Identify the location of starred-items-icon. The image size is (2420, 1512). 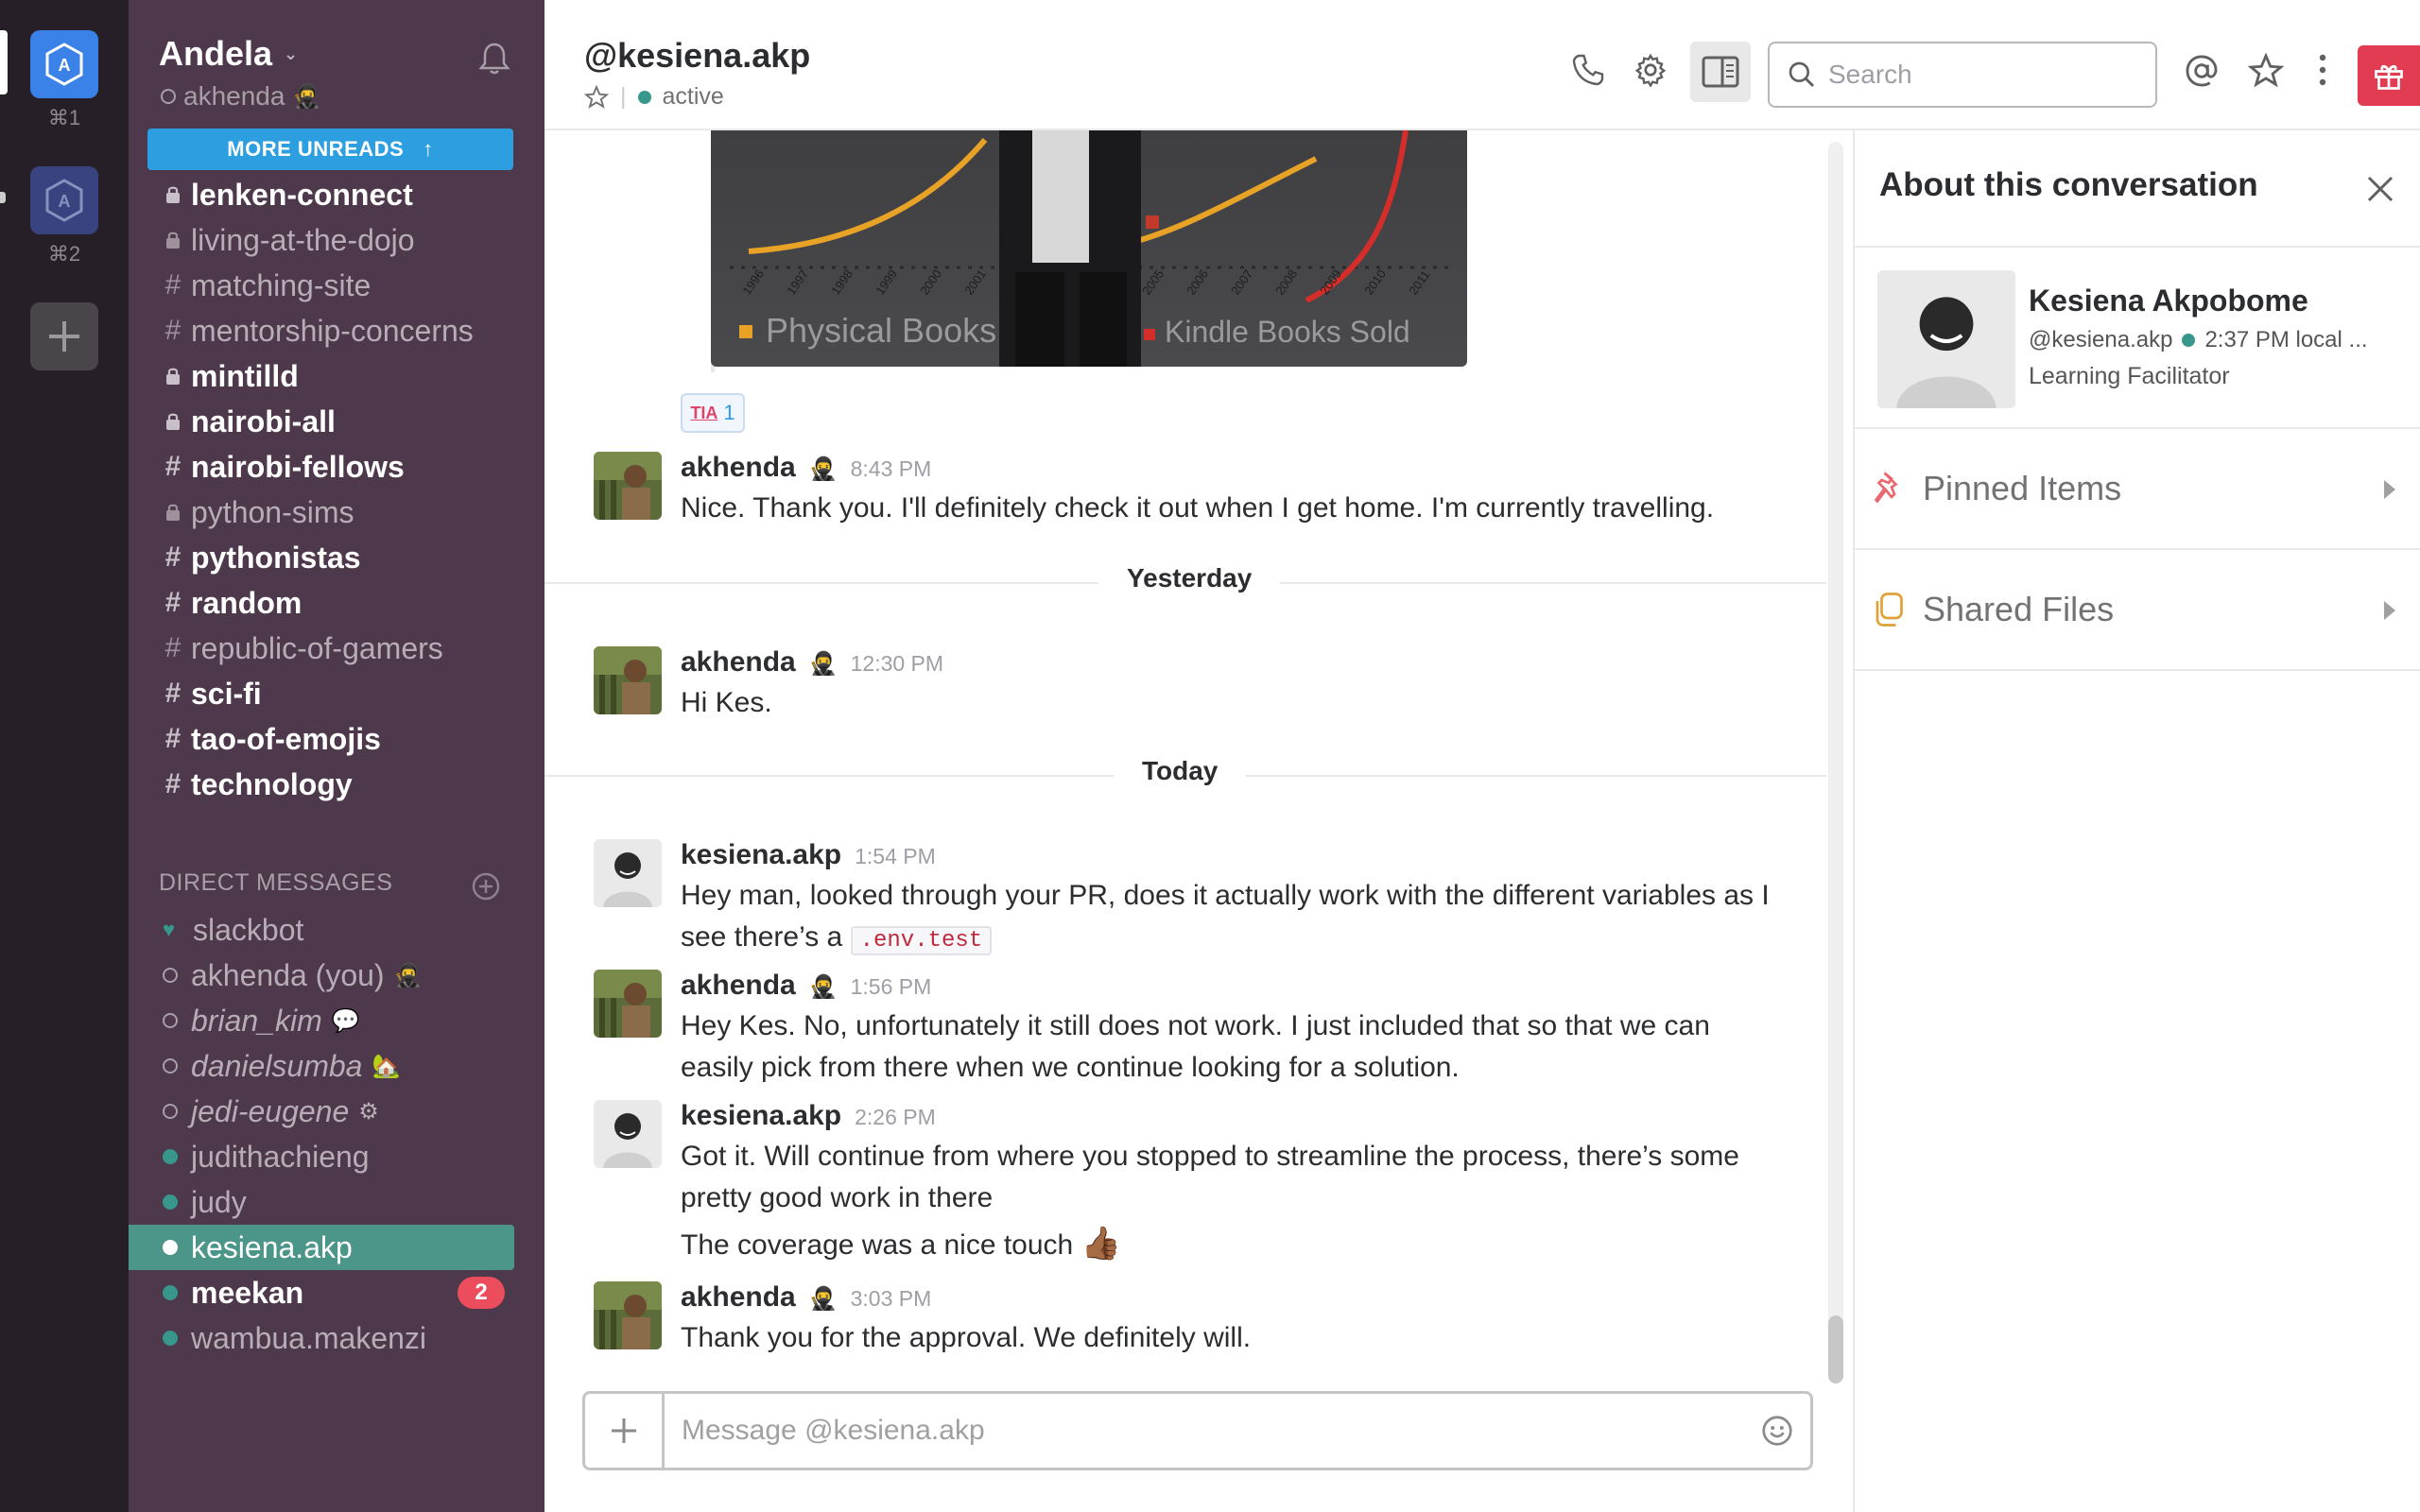
(2266, 73).